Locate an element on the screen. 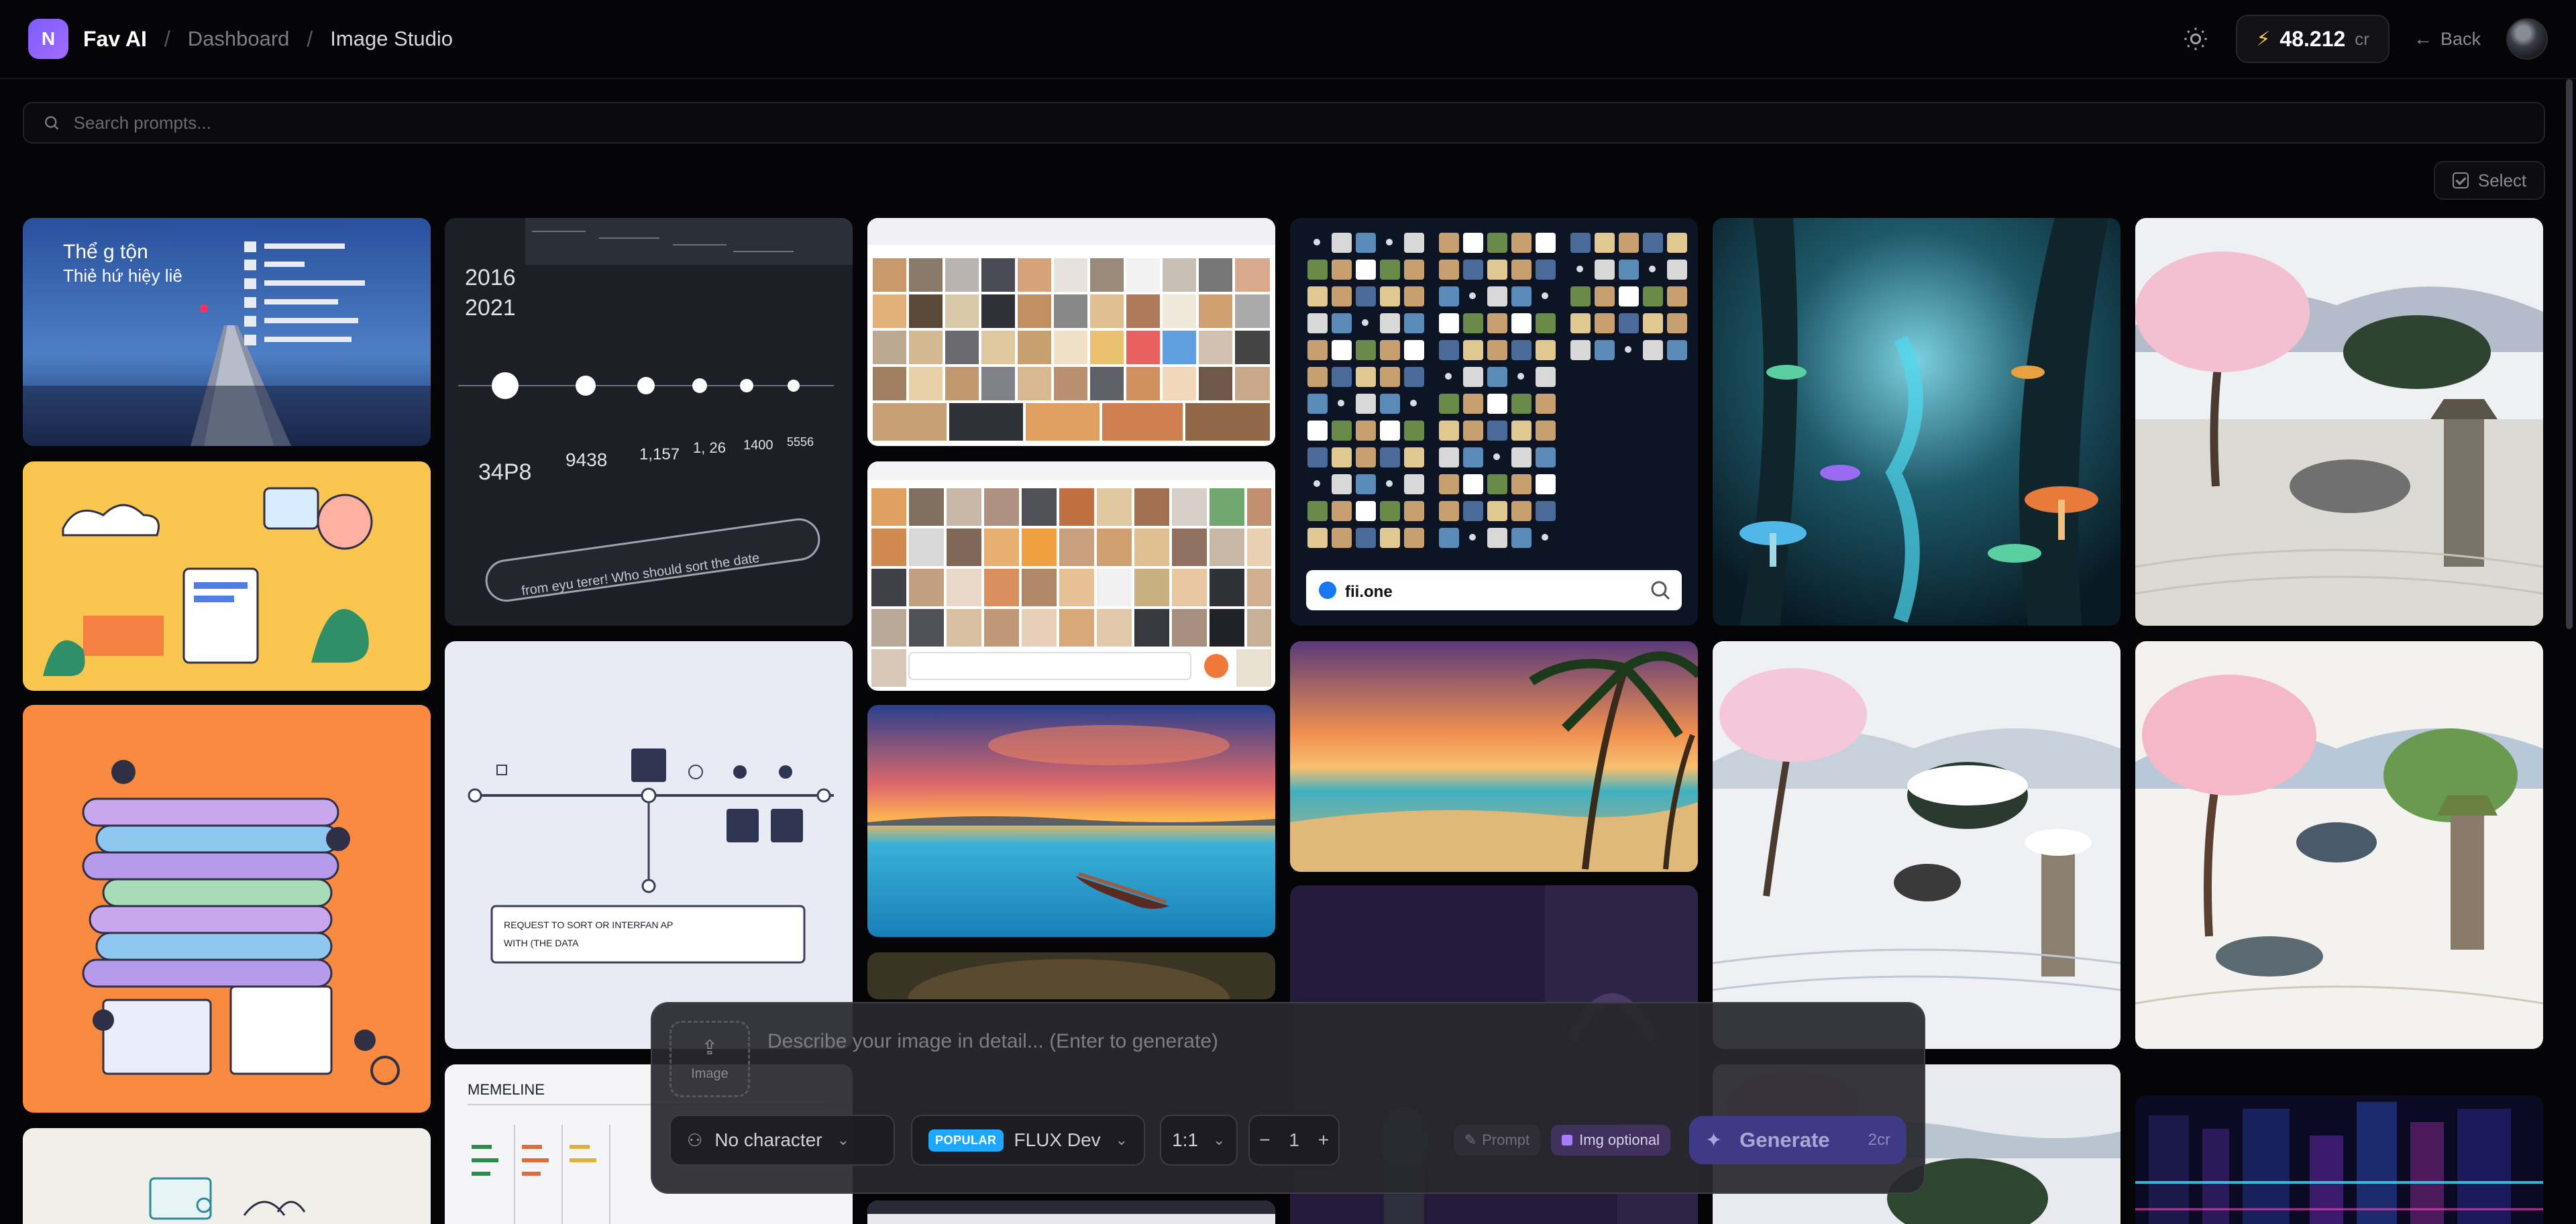 This screenshot has width=2576, height=1224. app-logo: N is located at coordinates (48, 39).